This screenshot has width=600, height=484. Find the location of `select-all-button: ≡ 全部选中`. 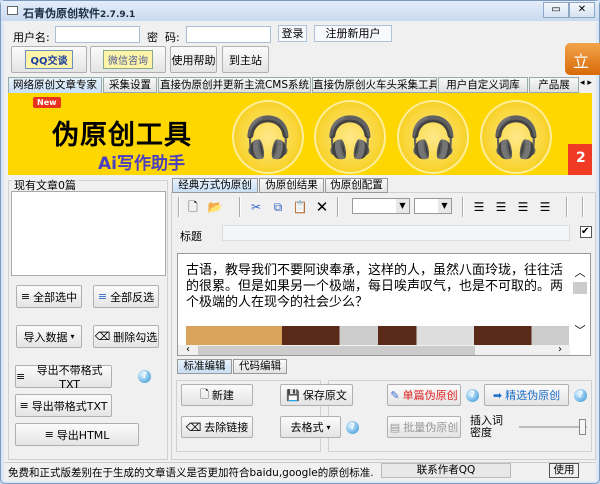

select-all-button: ≡ 全部选中 is located at coordinates (49, 296).